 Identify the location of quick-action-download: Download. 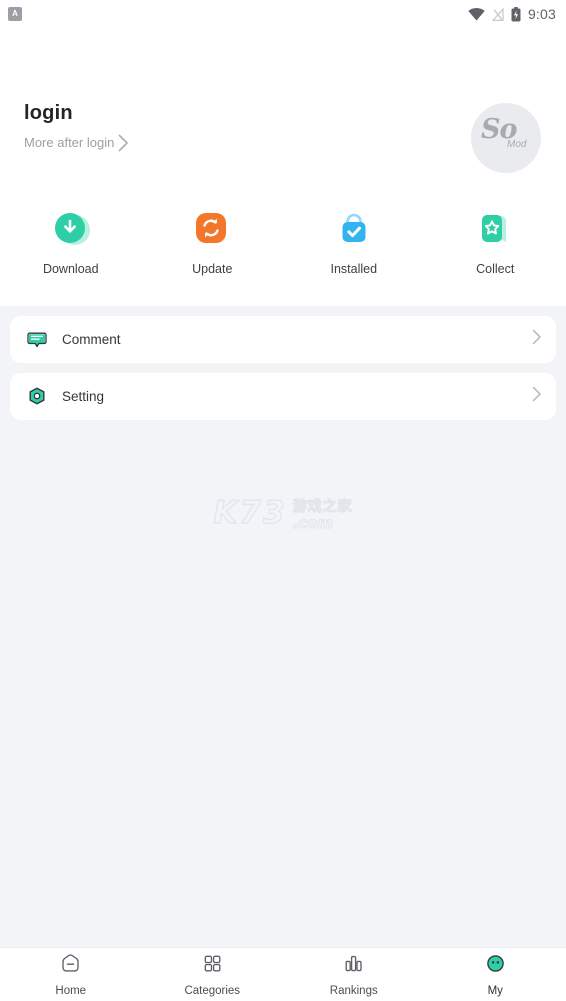
(71, 242).